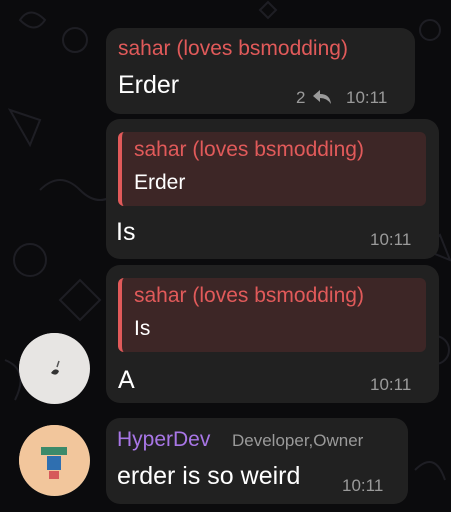  What do you see at coordinates (322, 97) in the screenshot?
I see `reply-arrow-icon` at bounding box center [322, 97].